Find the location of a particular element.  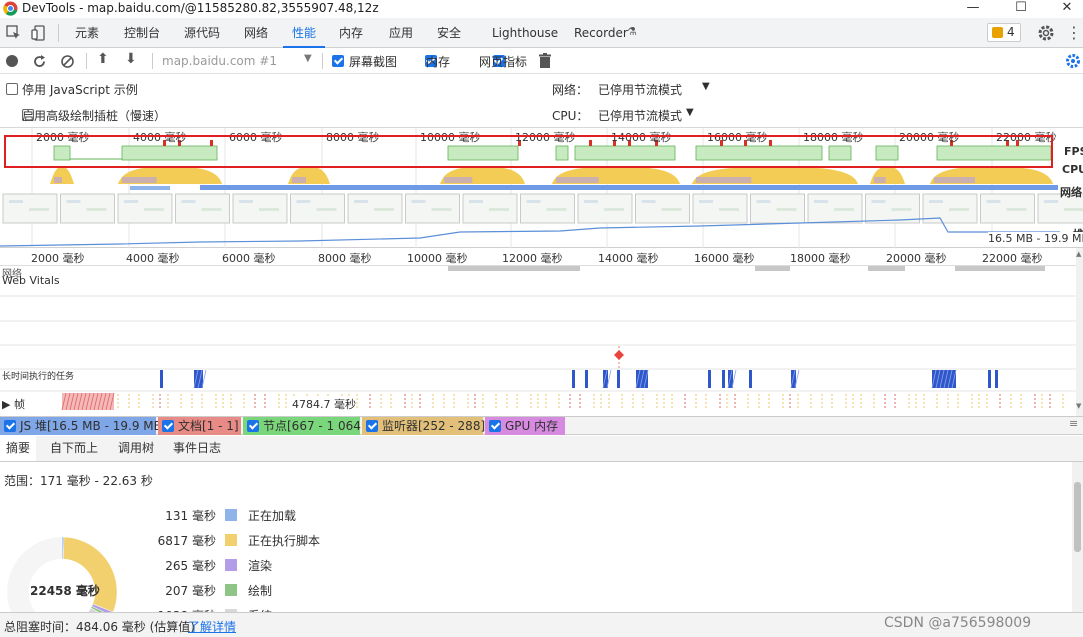

heap-range: 16.5 MB - 19.9 MB is located at coordinates (1035, 238).